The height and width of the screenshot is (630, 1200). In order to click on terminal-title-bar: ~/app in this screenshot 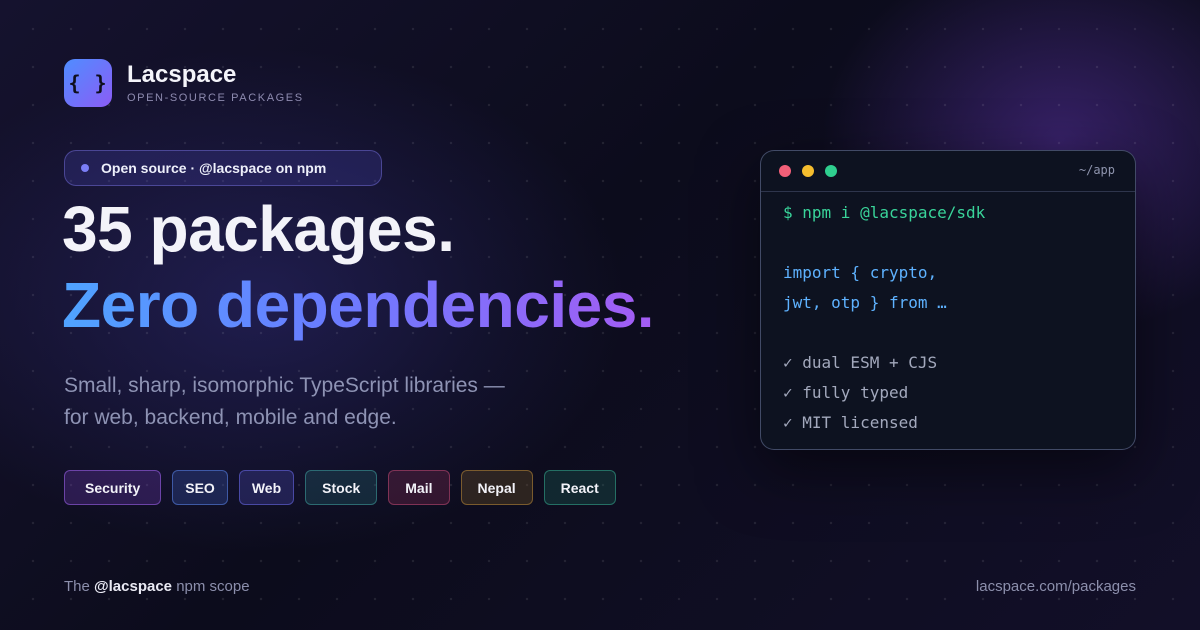, I will do `click(948, 171)`.